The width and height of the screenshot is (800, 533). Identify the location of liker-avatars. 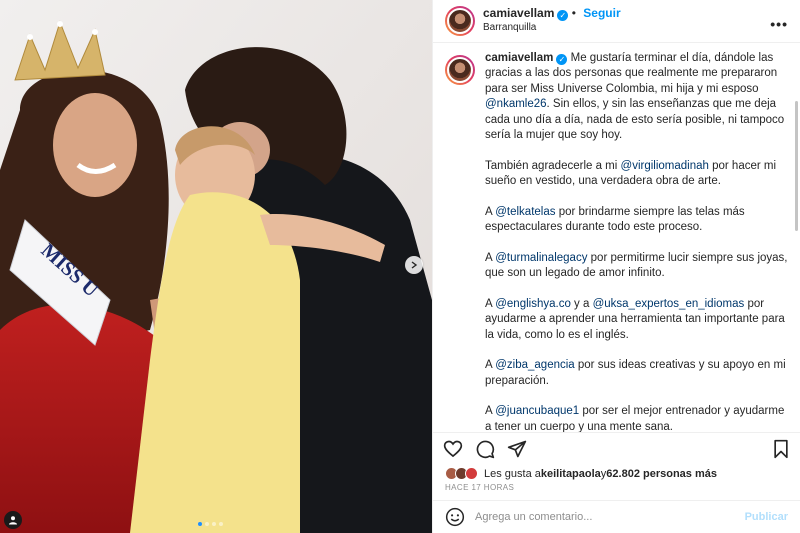
(461, 474).